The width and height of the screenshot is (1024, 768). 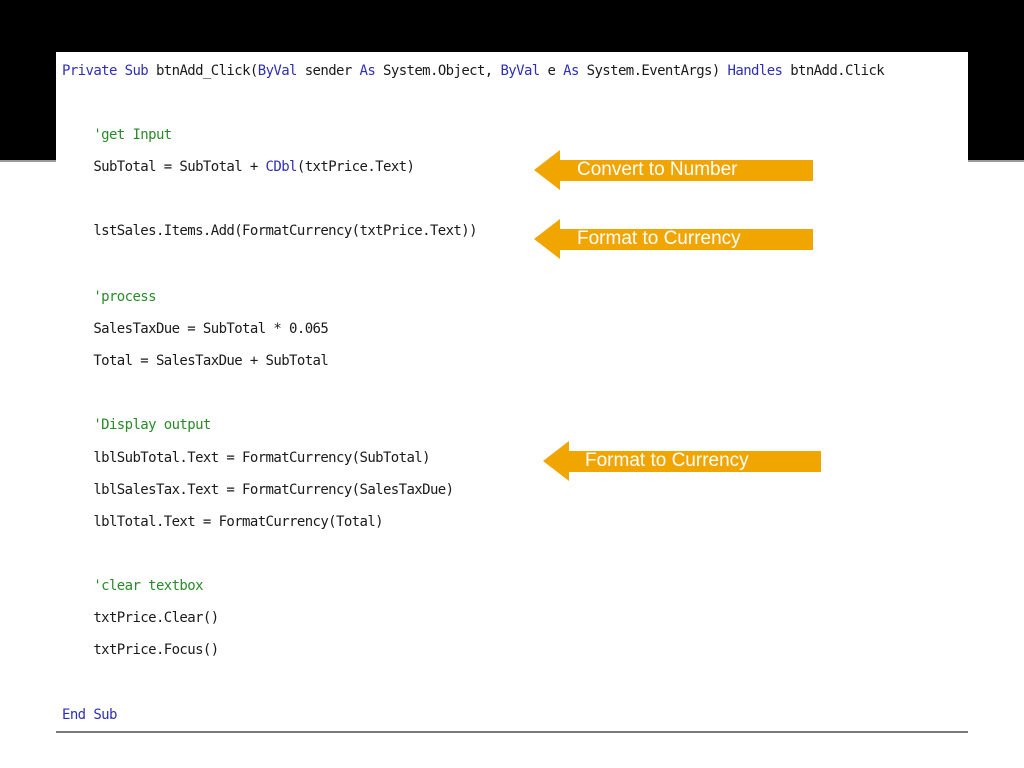 I want to click on code-text: SubTotal = SubTotal +, so click(x=164, y=167).